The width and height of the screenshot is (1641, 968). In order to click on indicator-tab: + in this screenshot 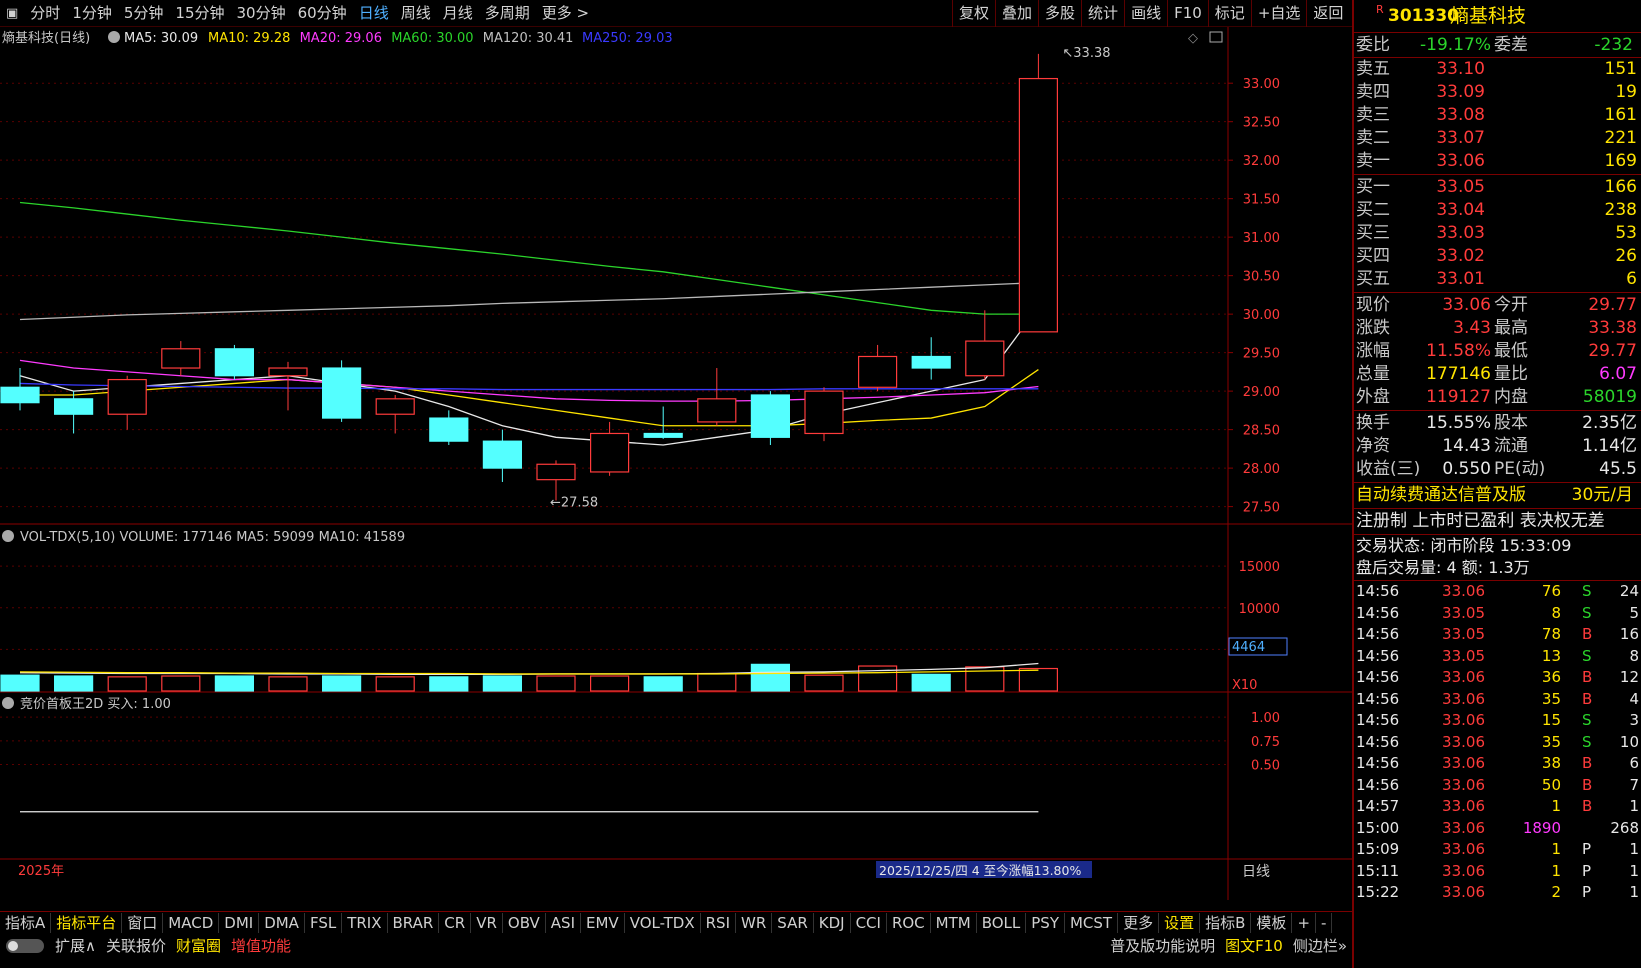, I will do `click(1304, 922)`.